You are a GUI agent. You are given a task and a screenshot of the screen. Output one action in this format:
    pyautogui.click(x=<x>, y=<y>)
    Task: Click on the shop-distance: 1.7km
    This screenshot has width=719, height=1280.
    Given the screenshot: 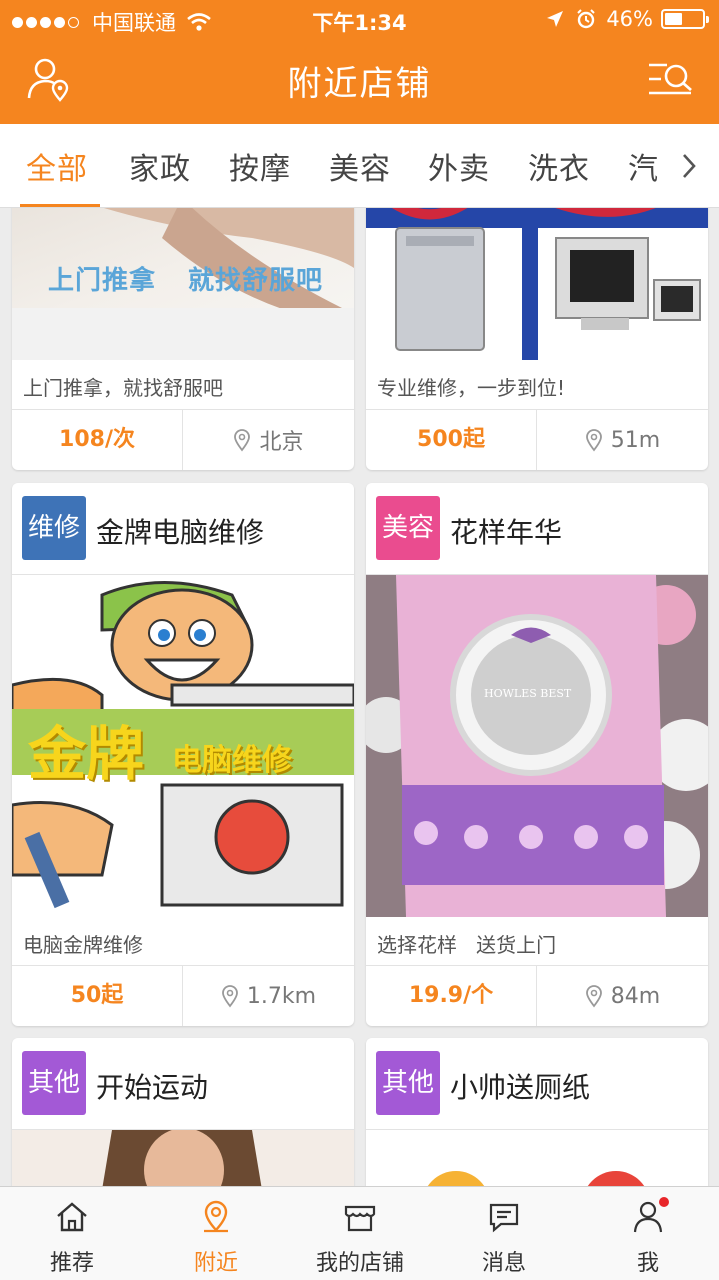 What is the action you would take?
    pyautogui.click(x=268, y=996)
    